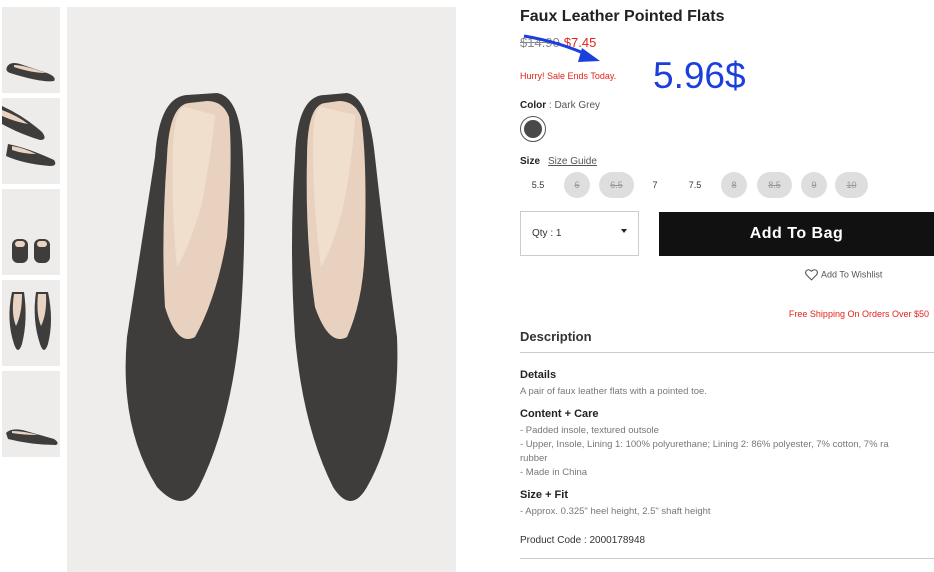 The height and width of the screenshot is (572, 934). Describe the element at coordinates (533, 129) in the screenshot. I see `color-swatch-dark-grey` at that location.